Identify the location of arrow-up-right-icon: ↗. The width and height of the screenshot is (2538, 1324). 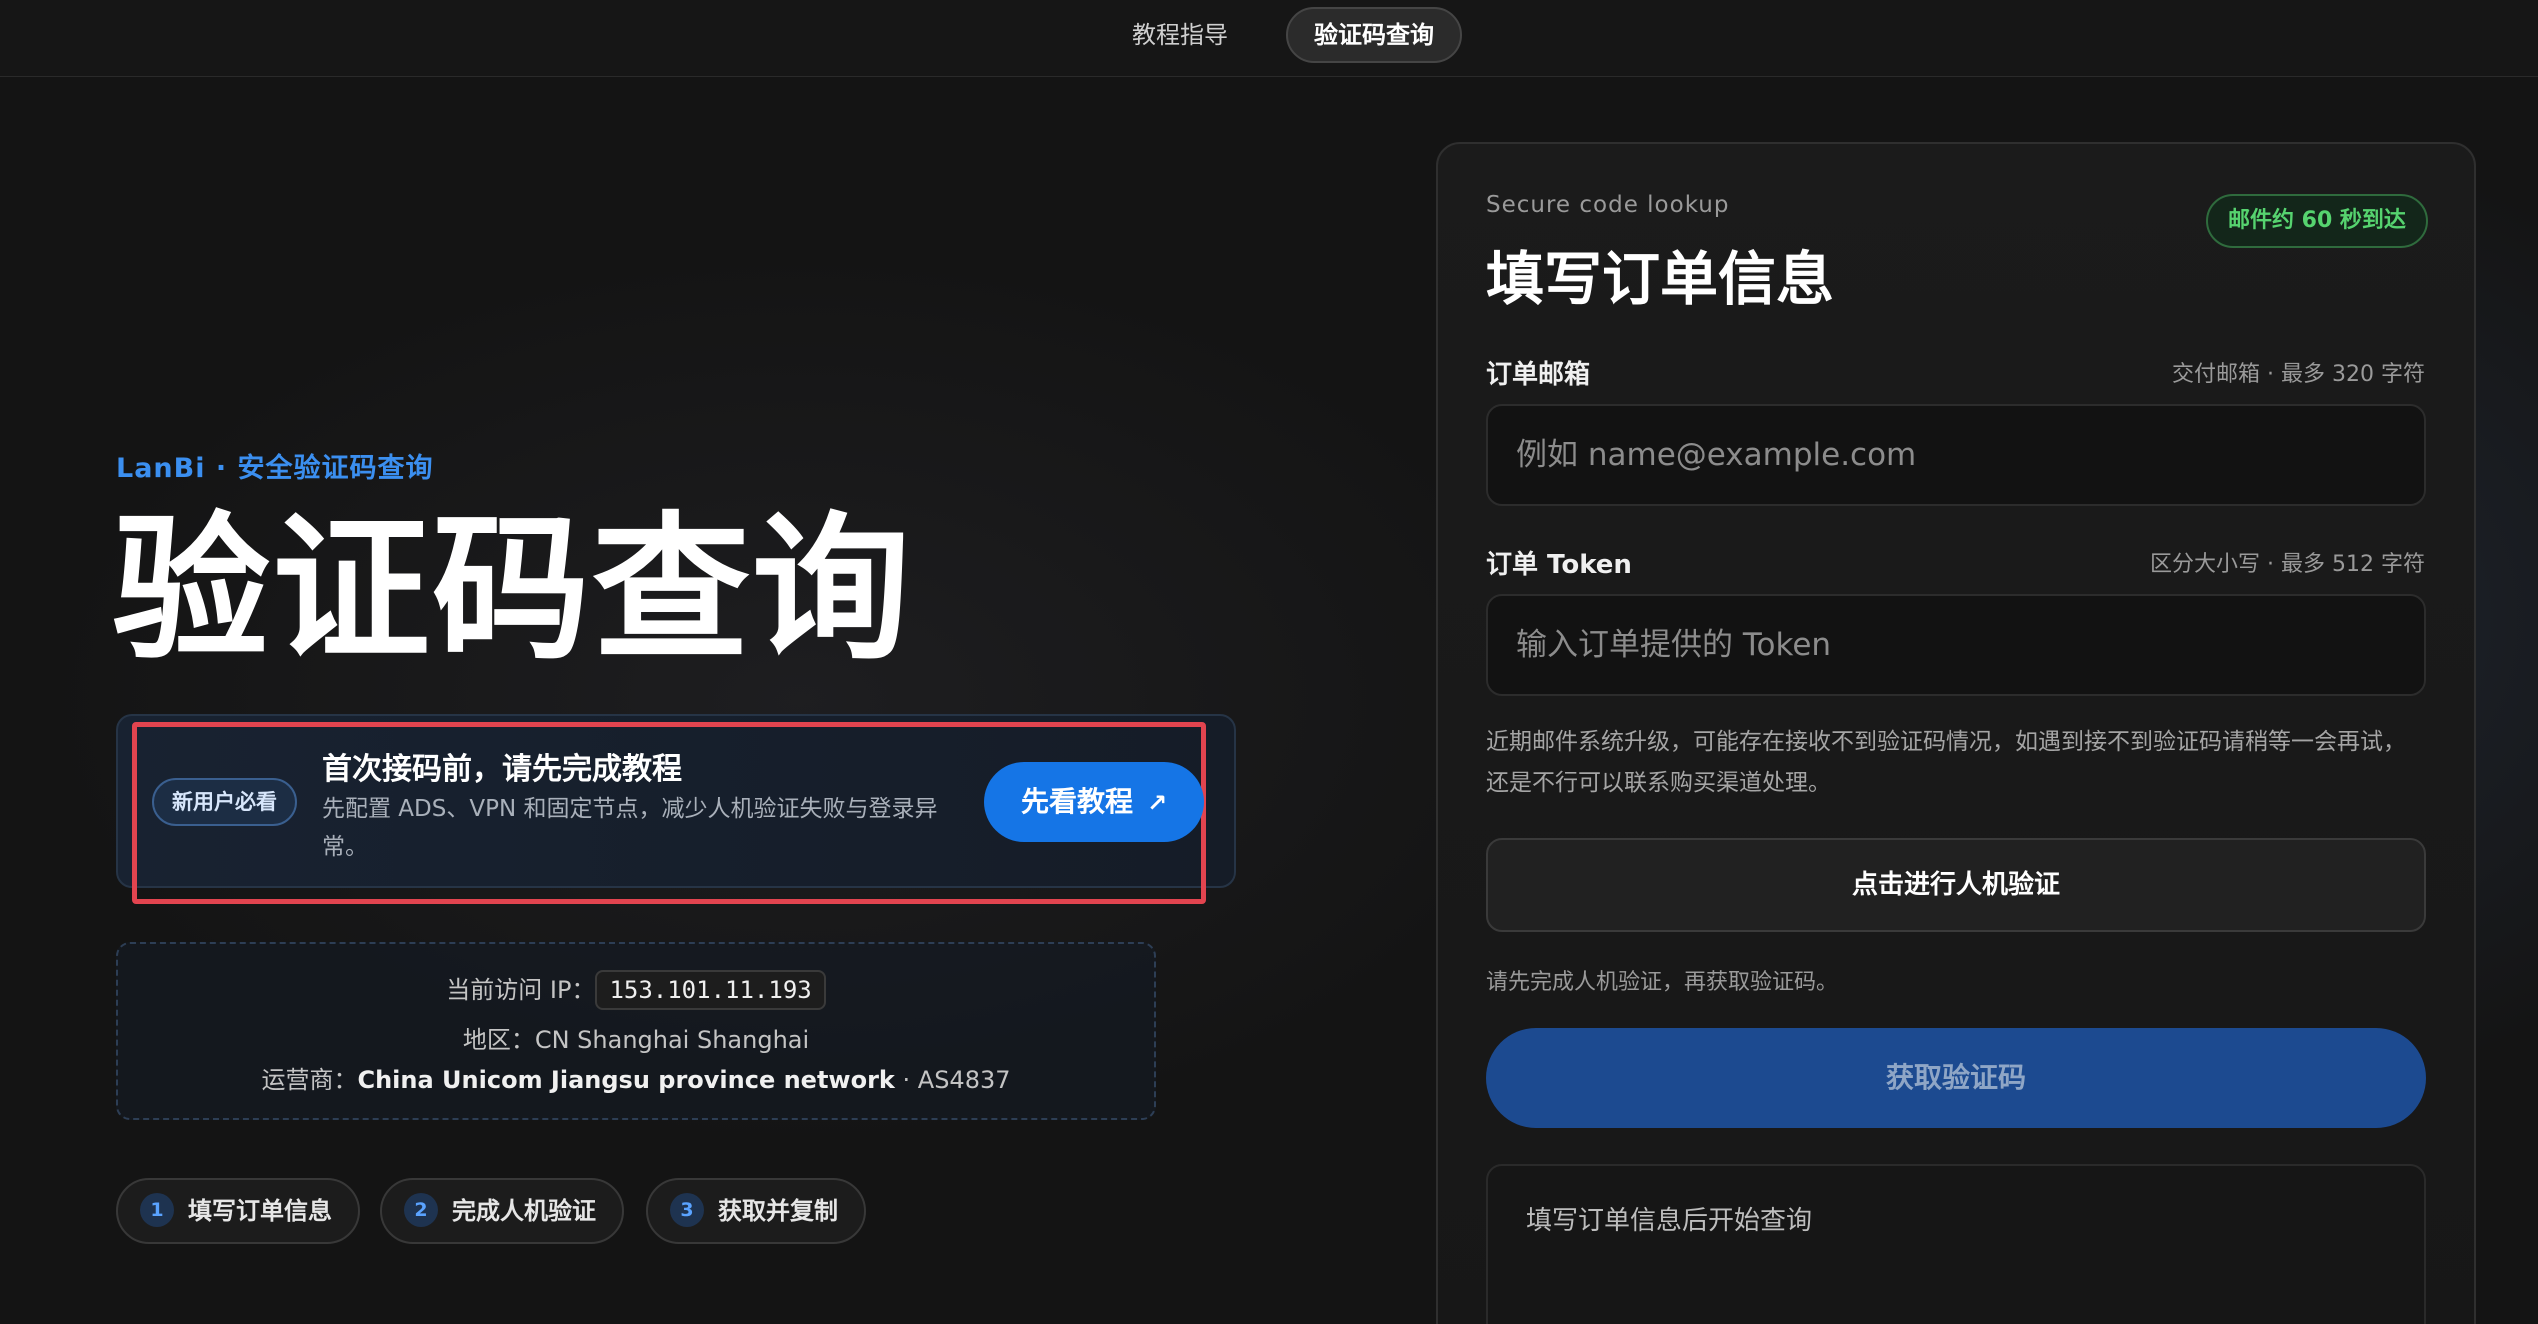
(1157, 803).